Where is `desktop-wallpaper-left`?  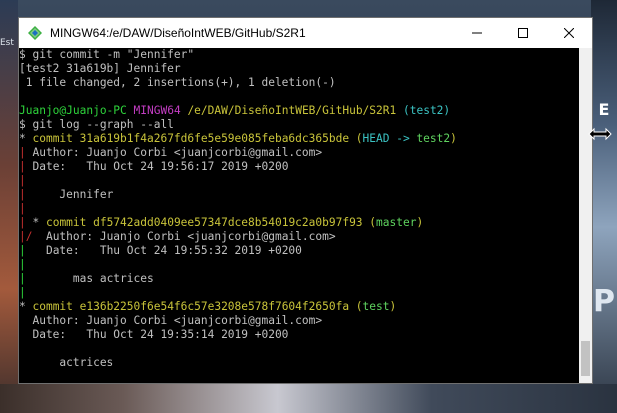
desktop-wallpaper-left is located at coordinates (9, 206).